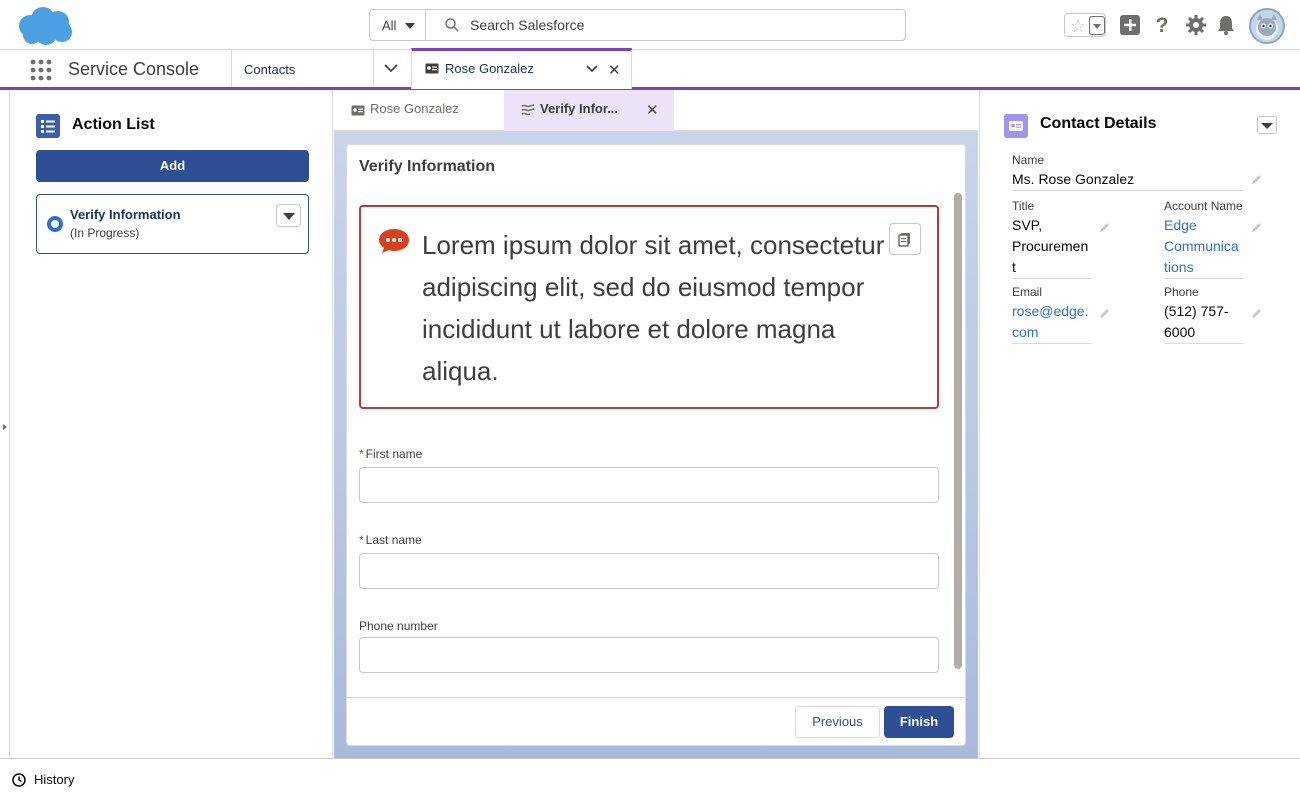 This screenshot has width=1300, height=800. I want to click on phone-line: (512) 757-, so click(1196, 311).